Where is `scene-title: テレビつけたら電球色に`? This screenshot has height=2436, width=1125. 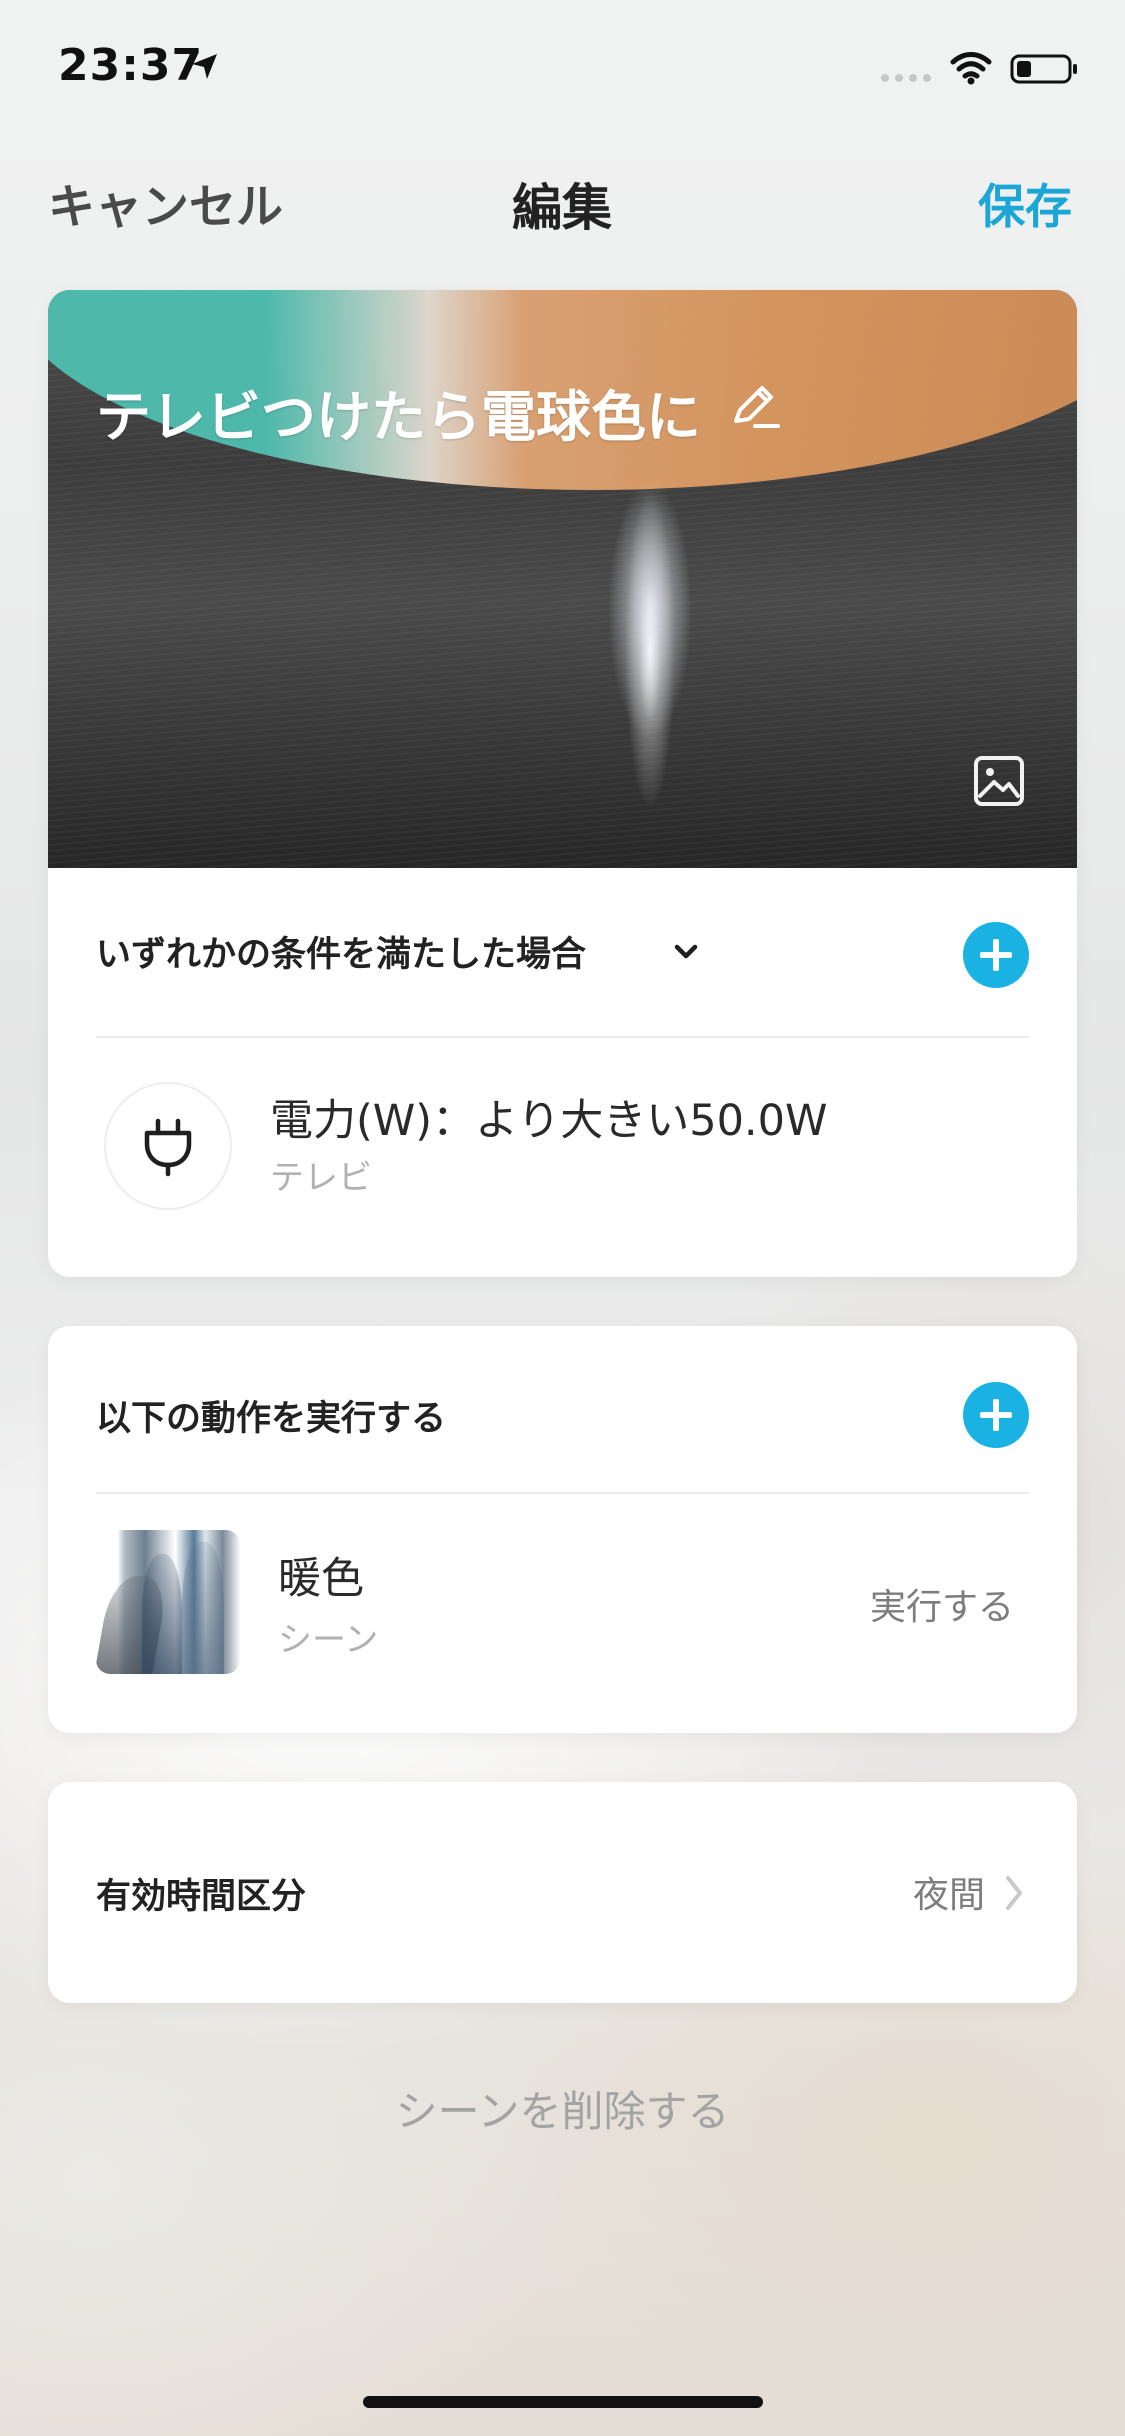 scene-title: テレビつけたら電球色に is located at coordinates (398, 412).